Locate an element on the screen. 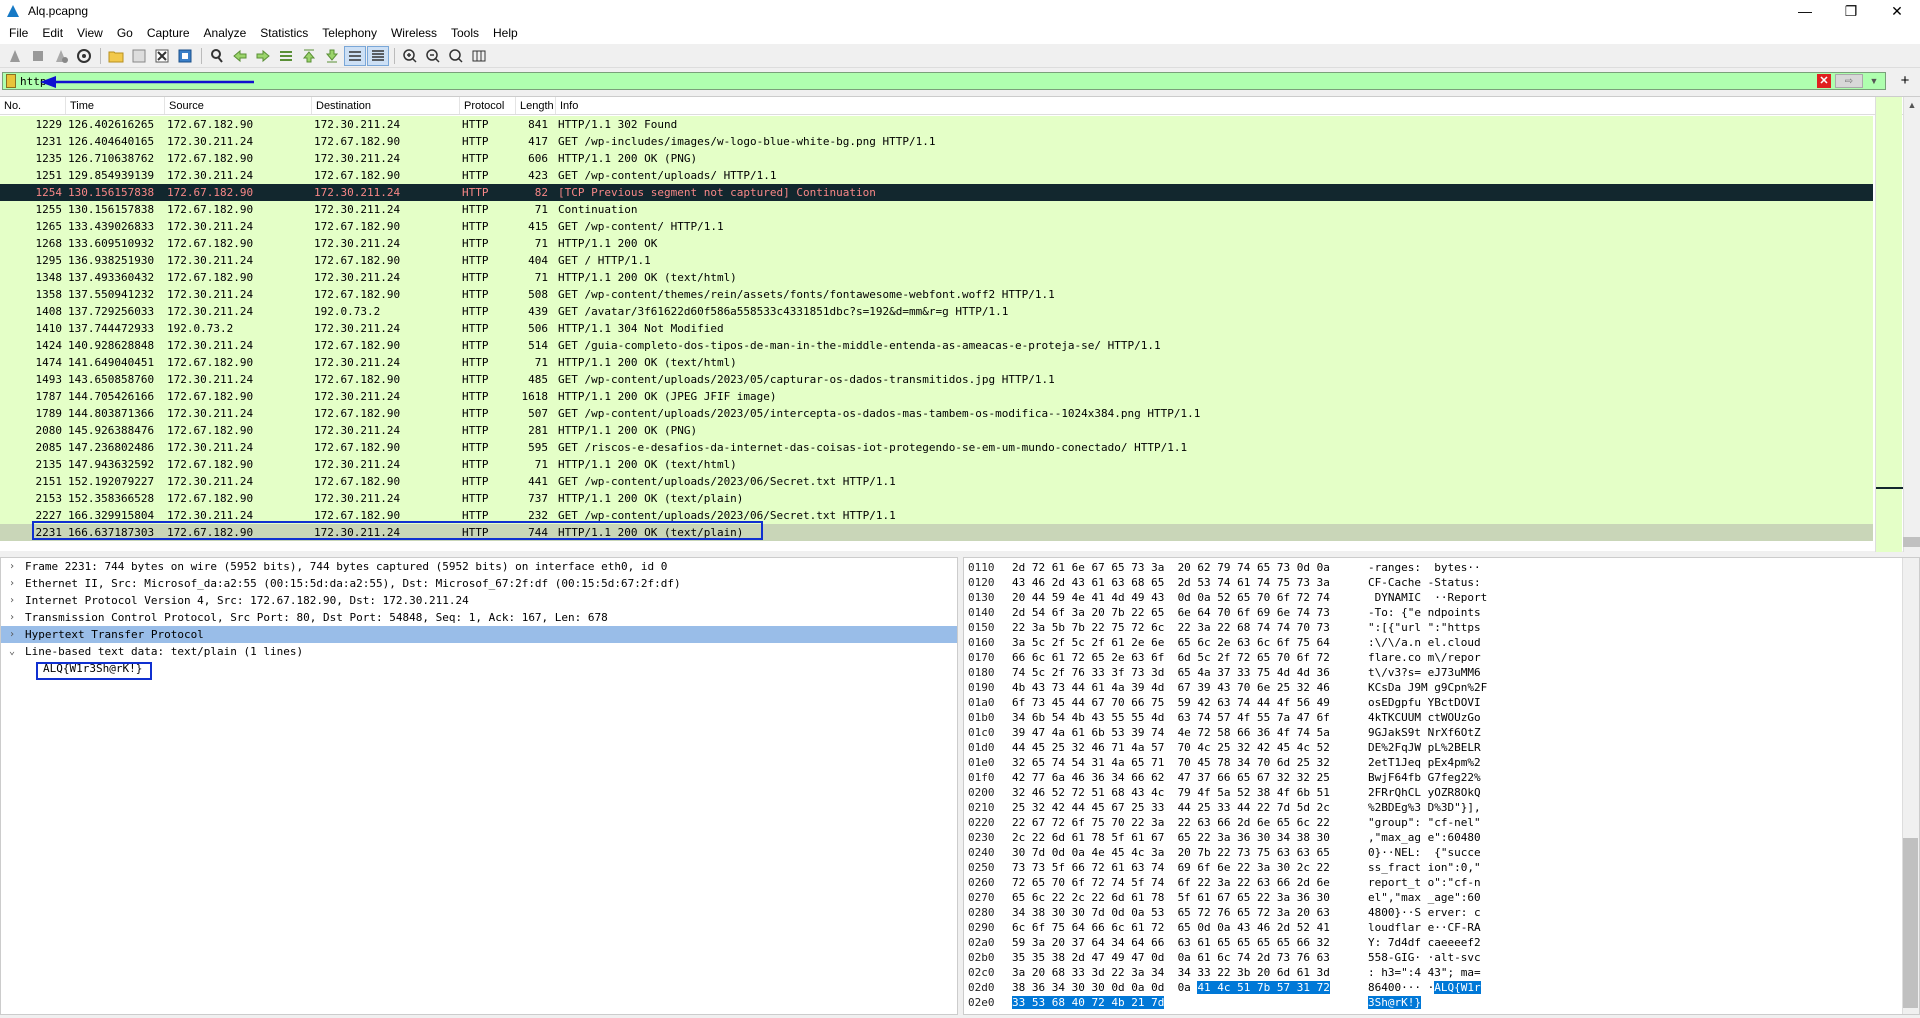  packet-len-cell: 514 is located at coordinates (538, 345).